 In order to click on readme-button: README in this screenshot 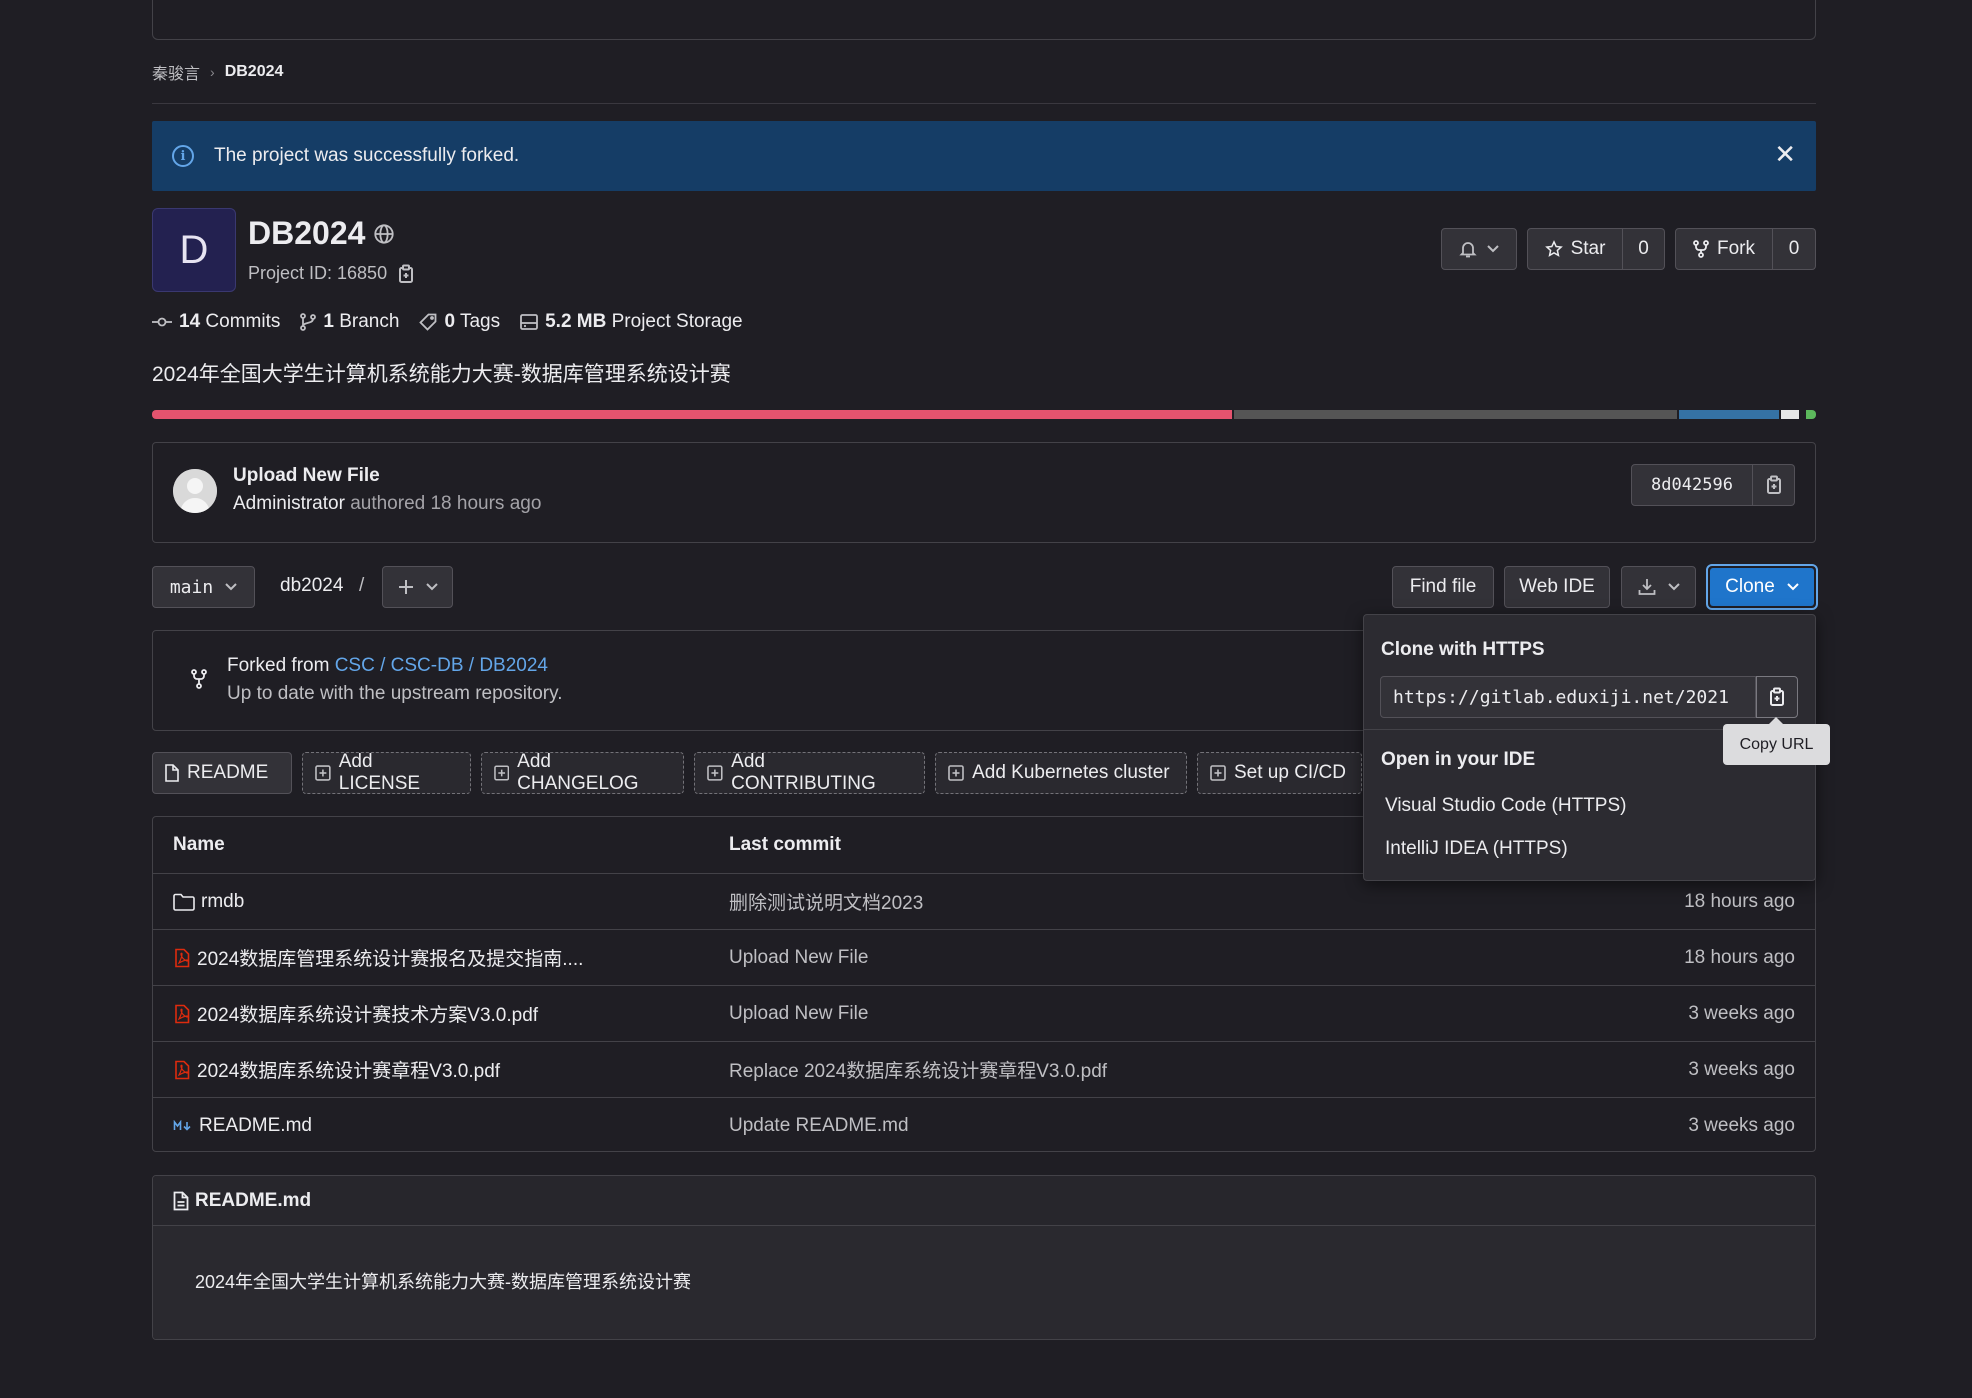, I will do `click(222, 773)`.